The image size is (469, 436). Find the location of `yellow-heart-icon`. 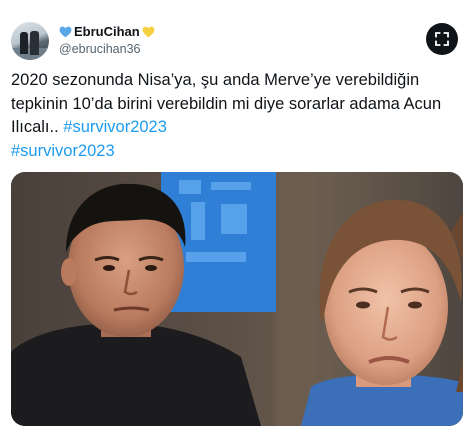

yellow-heart-icon is located at coordinates (148, 32).